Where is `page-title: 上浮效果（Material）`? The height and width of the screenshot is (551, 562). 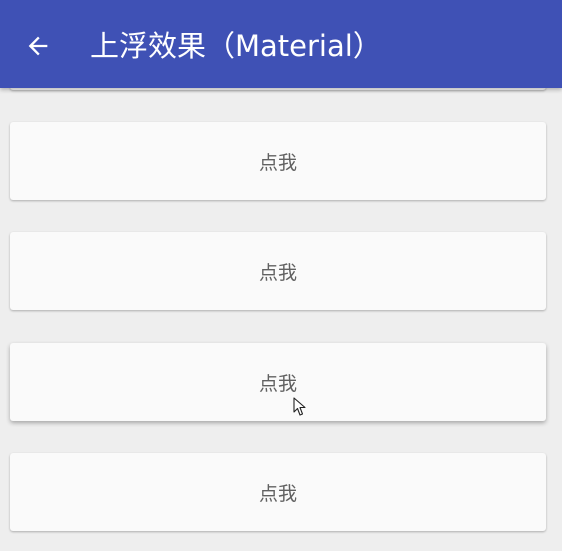 page-title: 上浮效果（Material） is located at coordinates (236, 46).